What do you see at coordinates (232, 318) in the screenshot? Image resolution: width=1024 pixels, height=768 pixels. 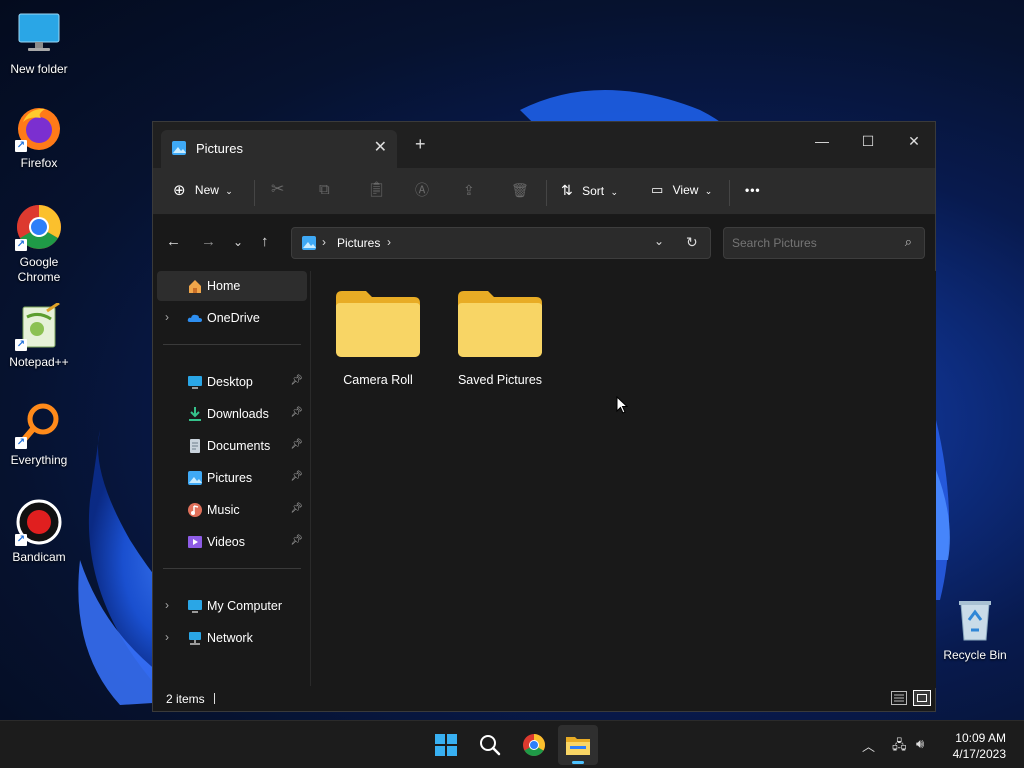 I see `sidebar-item-onedrive: › OneDrive` at bounding box center [232, 318].